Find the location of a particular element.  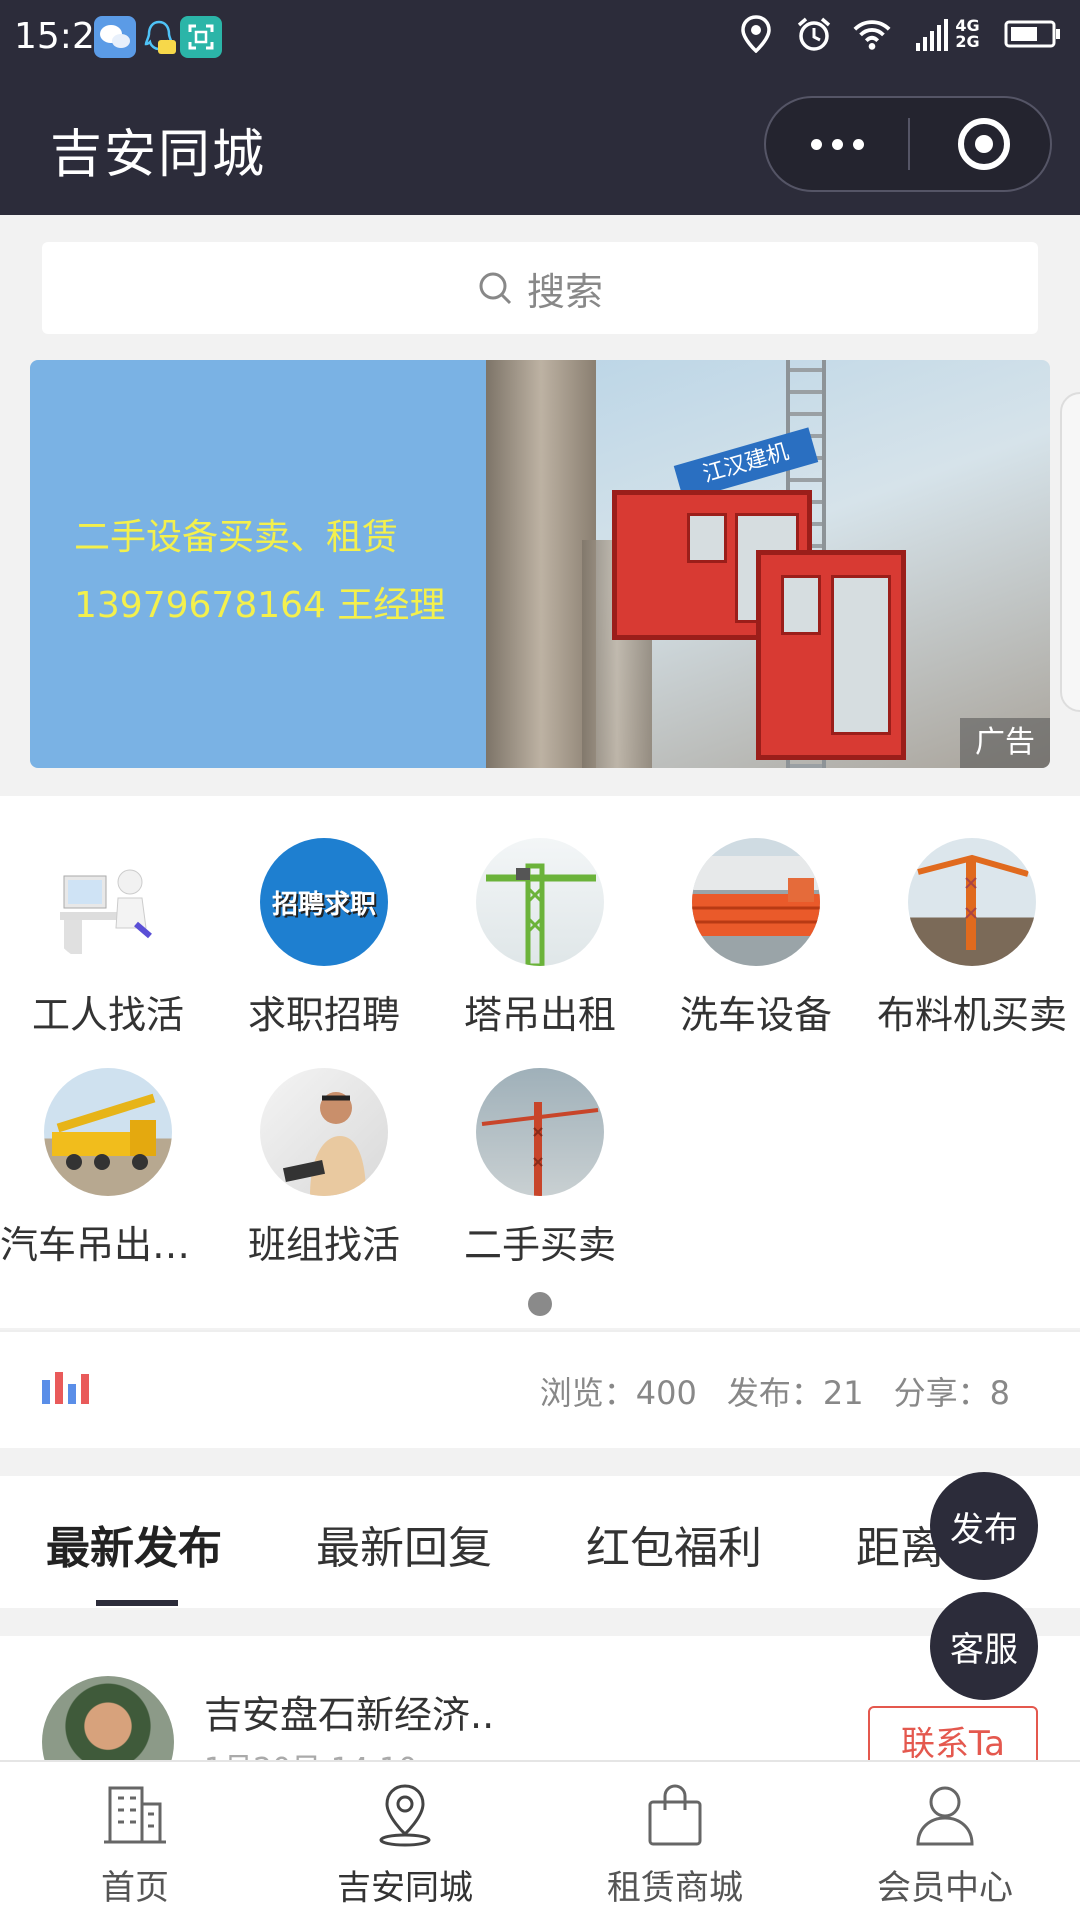

customer-service-button: 客服 is located at coordinates (984, 1646).